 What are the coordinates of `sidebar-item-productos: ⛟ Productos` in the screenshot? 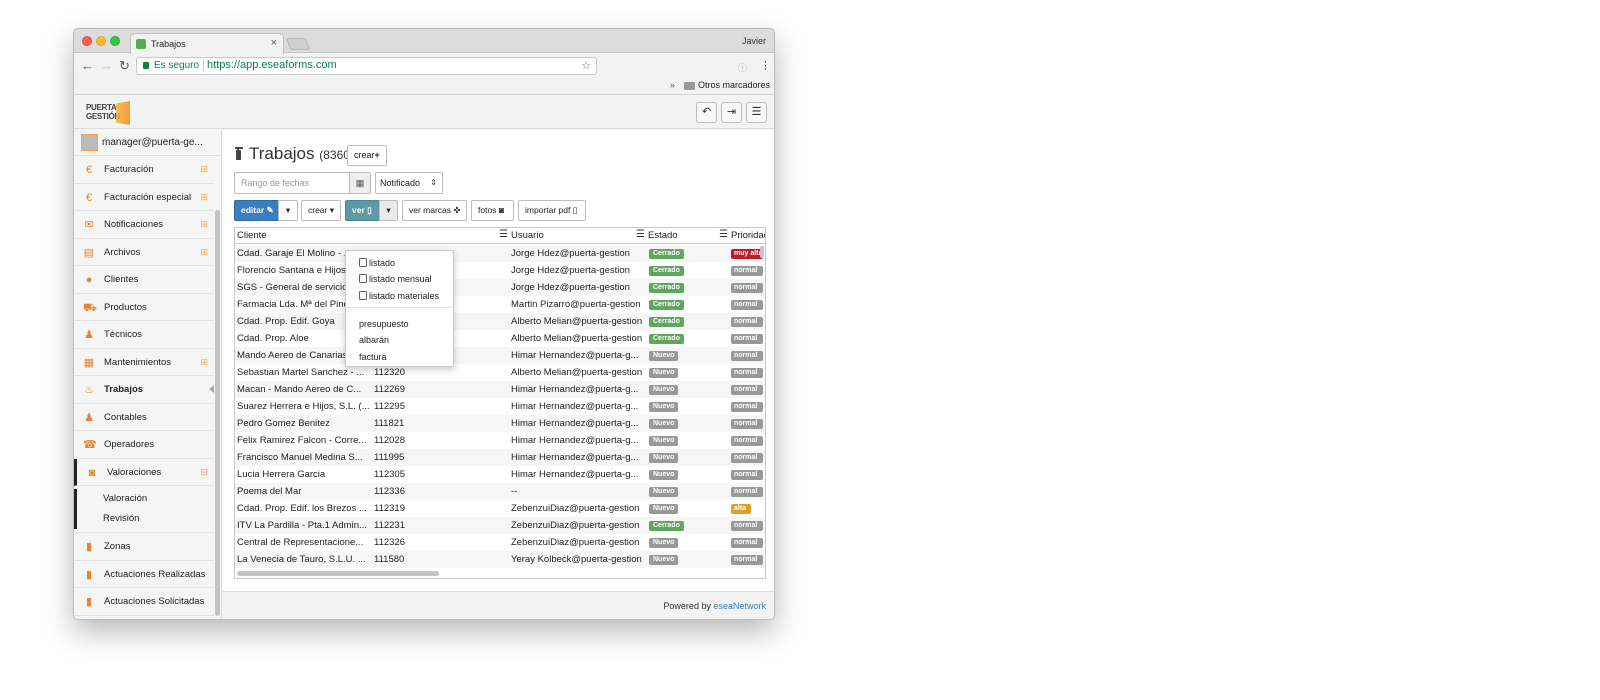 It's located at (144, 307).